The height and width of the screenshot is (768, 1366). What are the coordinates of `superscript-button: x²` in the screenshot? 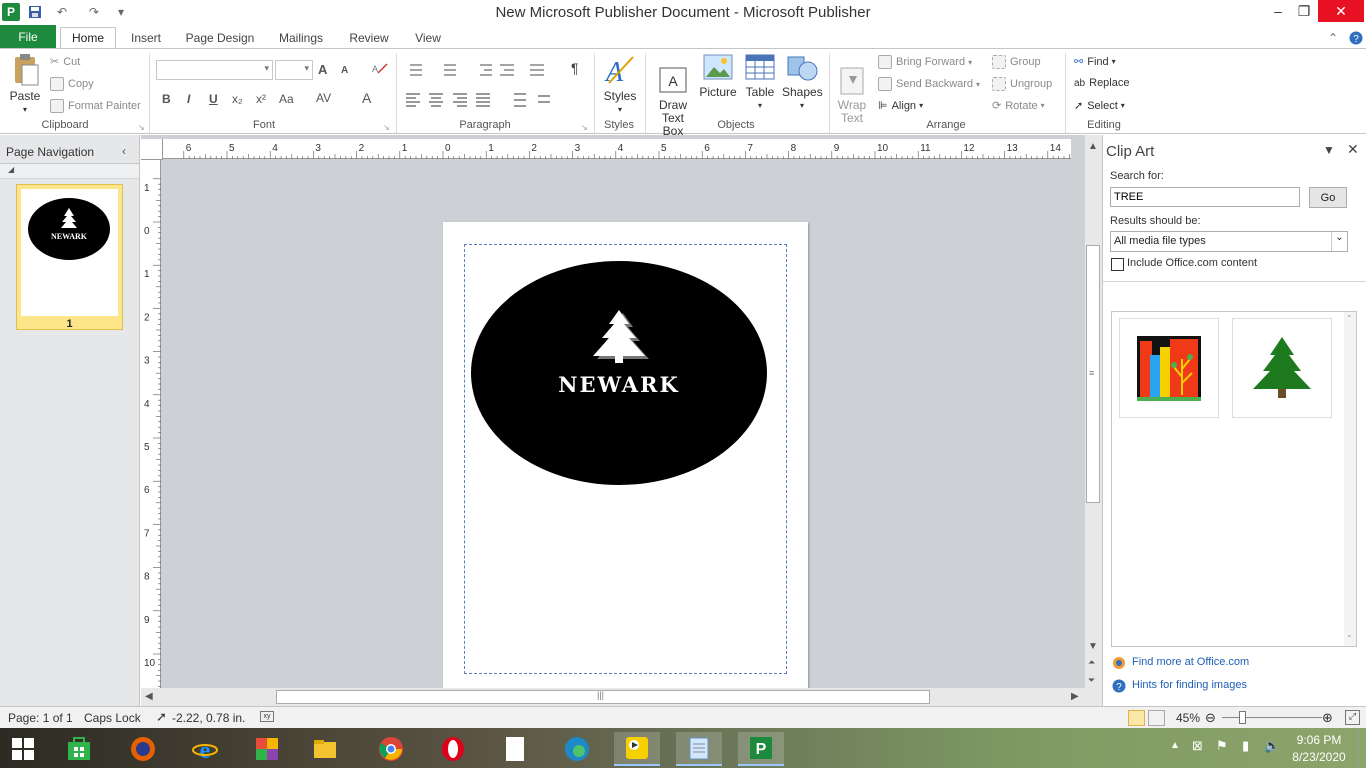 It's located at (261, 99).